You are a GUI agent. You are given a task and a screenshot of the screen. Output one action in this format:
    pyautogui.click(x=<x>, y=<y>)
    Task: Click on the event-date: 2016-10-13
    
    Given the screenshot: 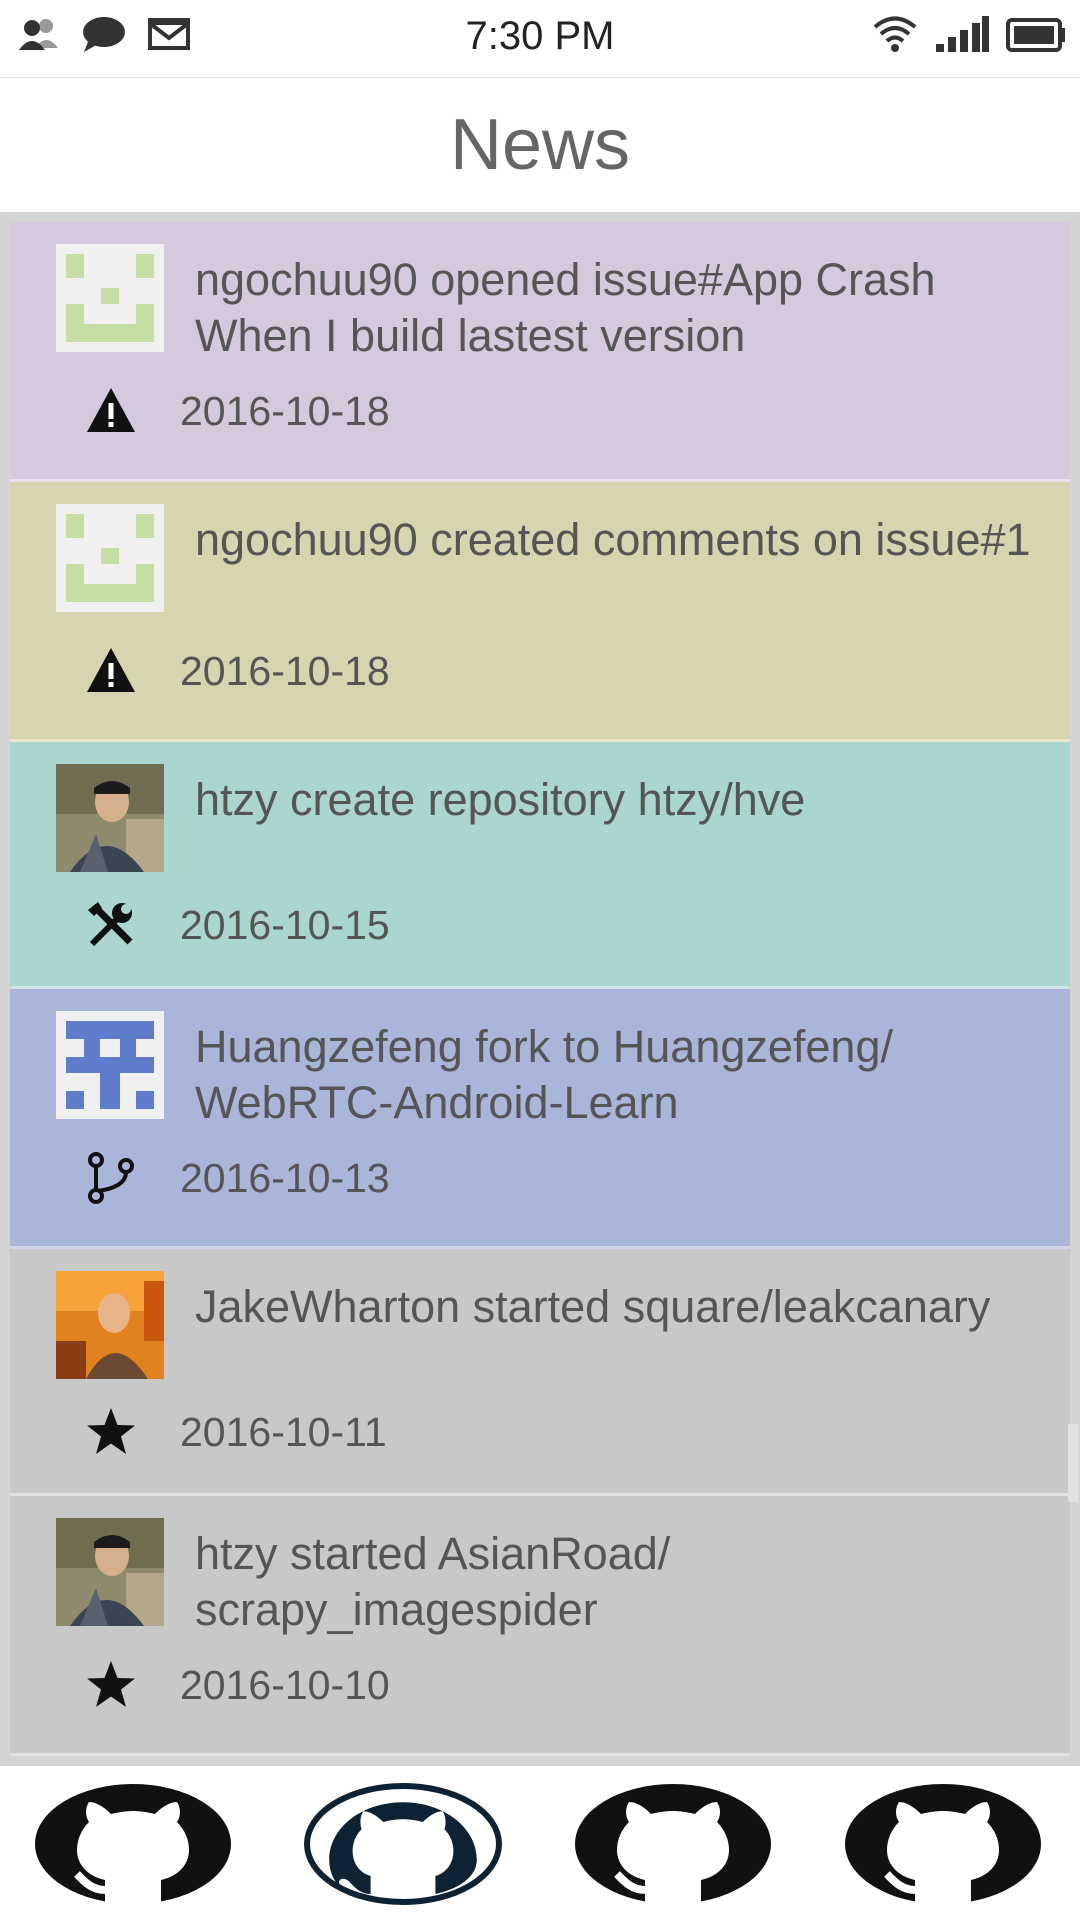 What is the action you would take?
    pyautogui.click(x=285, y=1178)
    